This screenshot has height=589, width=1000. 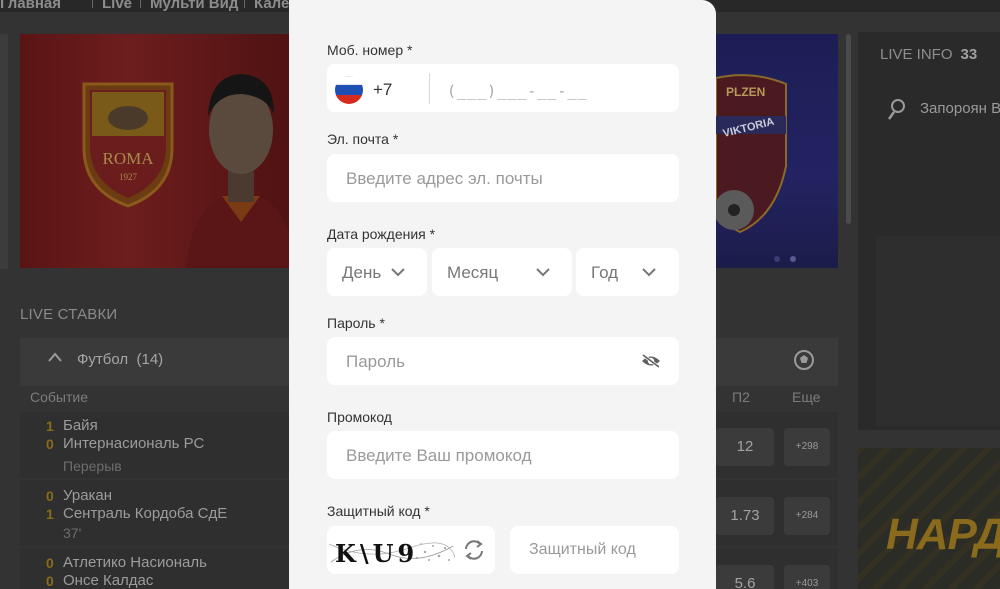 I want to click on plzen-crest-icon: PLZEN VIKTORIA, so click(x=751, y=154).